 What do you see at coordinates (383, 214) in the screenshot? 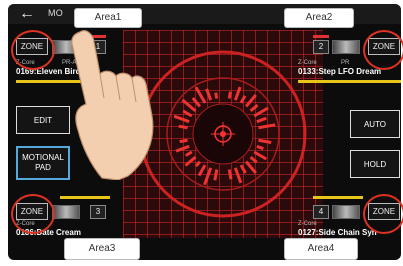
I see `zone4-highlight-circle` at bounding box center [383, 214].